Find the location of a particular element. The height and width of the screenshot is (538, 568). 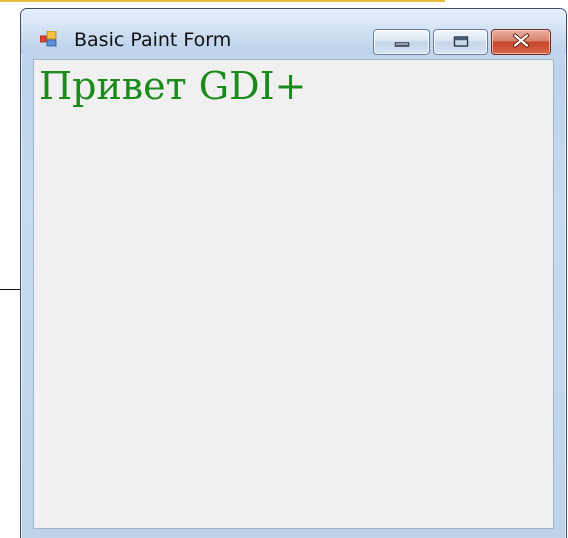

close-icon is located at coordinates (521, 42).